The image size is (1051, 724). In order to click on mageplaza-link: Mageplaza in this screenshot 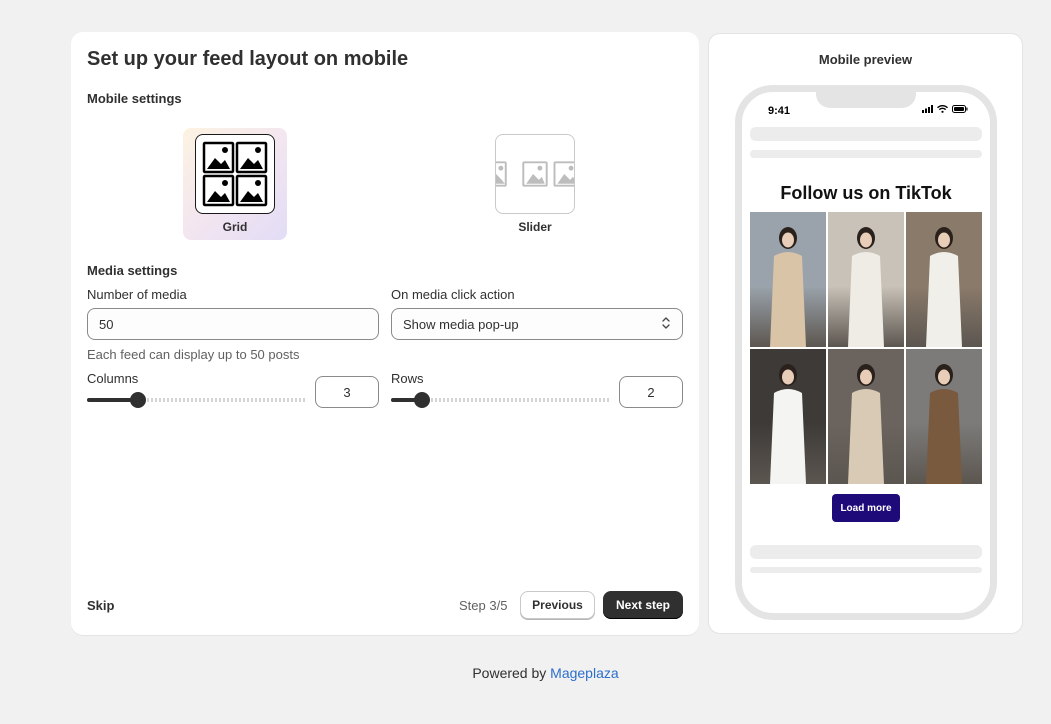, I will do `click(584, 673)`.